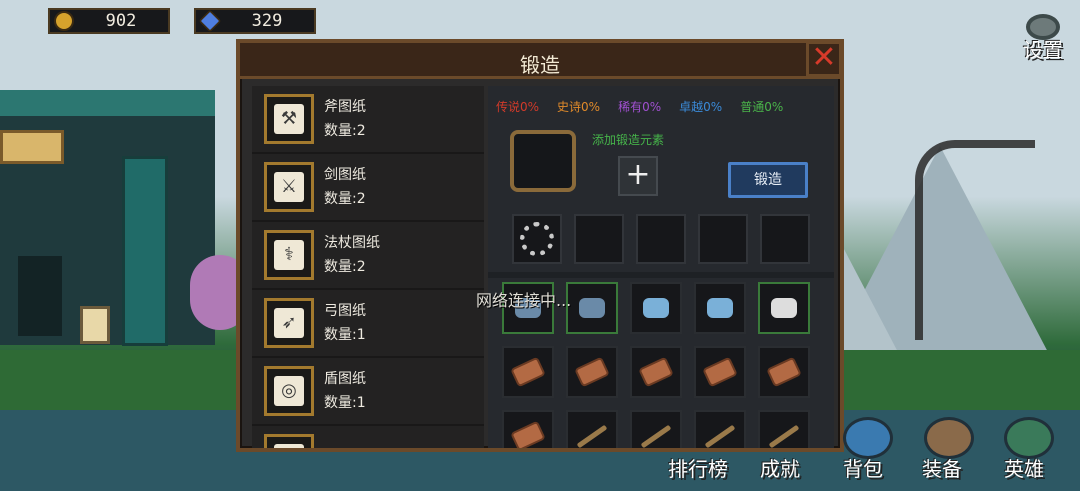 This screenshot has height=491, width=1080. I want to click on close-button: ✕, so click(824, 59).